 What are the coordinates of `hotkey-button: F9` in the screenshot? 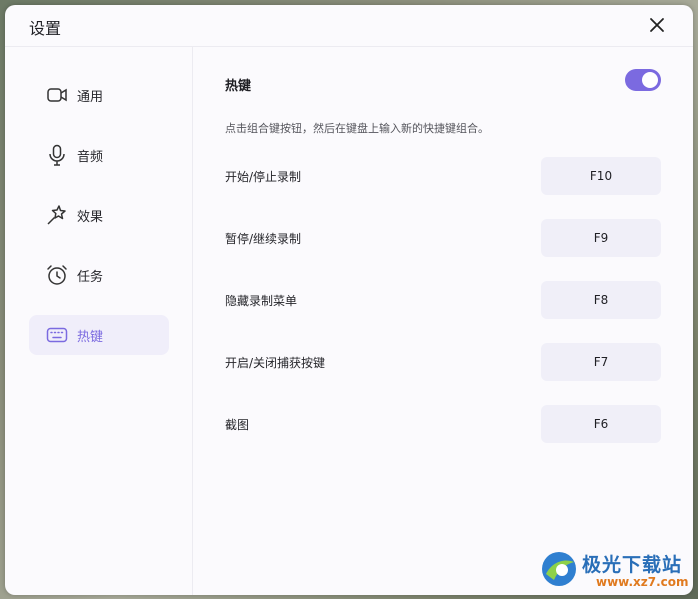 It's located at (601, 238).